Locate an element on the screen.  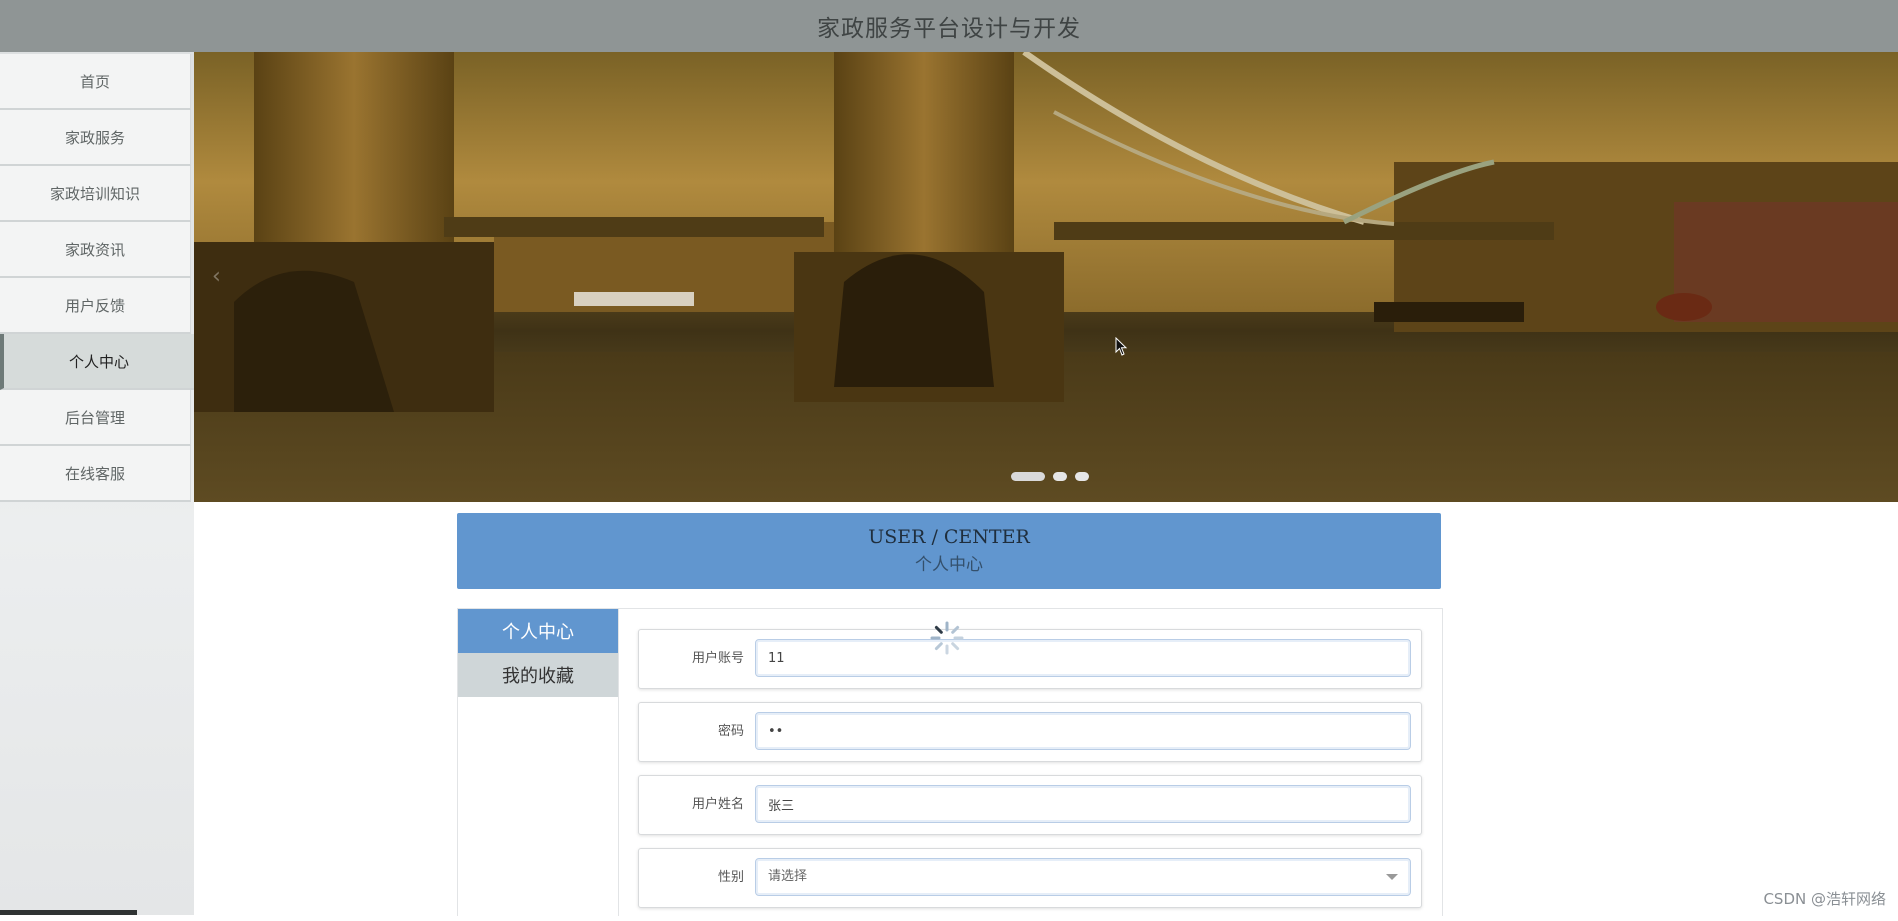
tab-my-favorites: 我的收藏 is located at coordinates (538, 675).